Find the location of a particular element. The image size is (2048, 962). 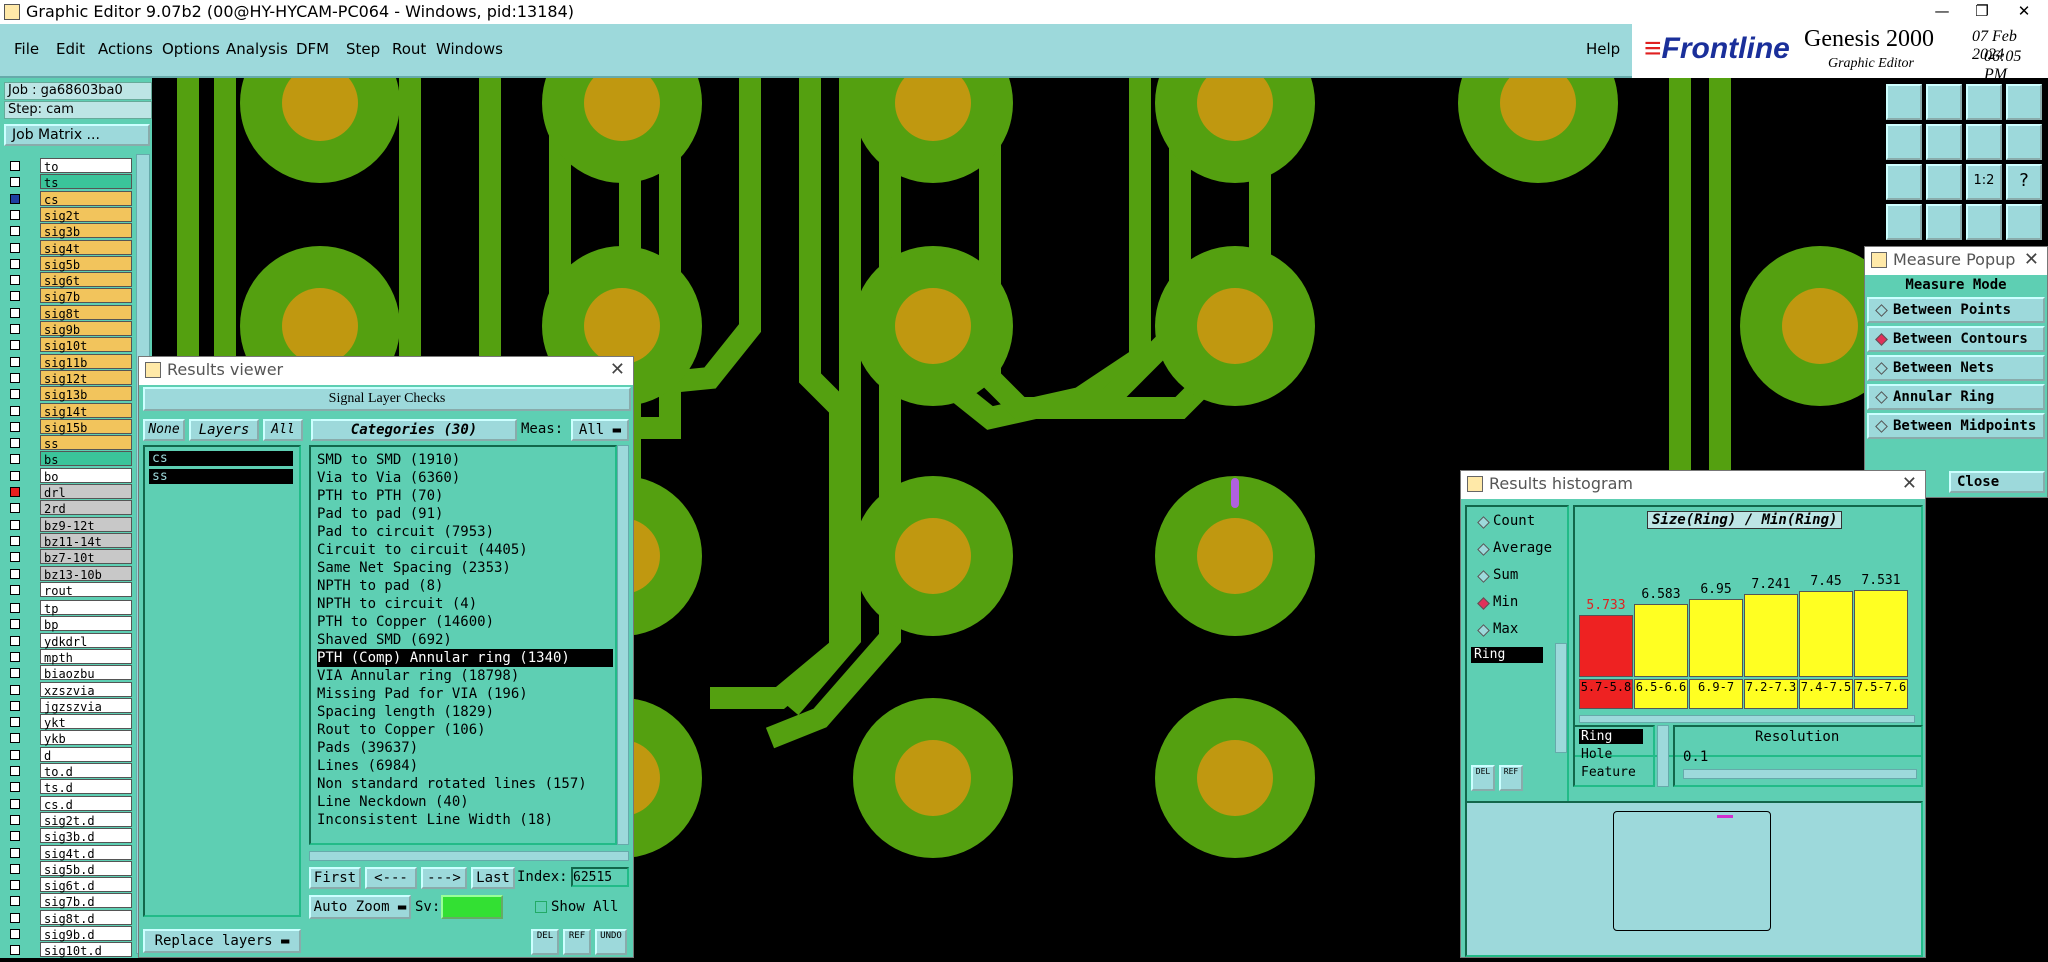

measure-mode-option: Between Contours is located at coordinates (1956, 339).